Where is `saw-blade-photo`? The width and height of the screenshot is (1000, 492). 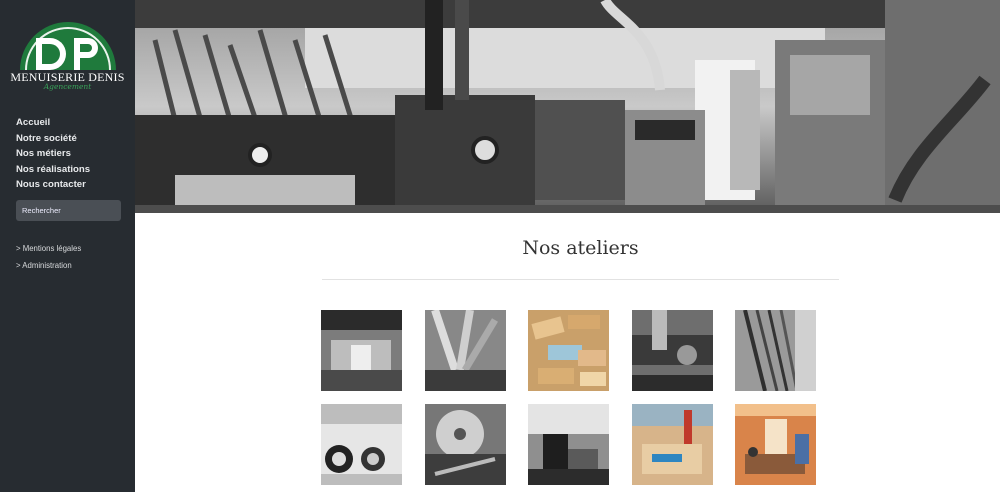
saw-blade-photo is located at coordinates (465, 444).